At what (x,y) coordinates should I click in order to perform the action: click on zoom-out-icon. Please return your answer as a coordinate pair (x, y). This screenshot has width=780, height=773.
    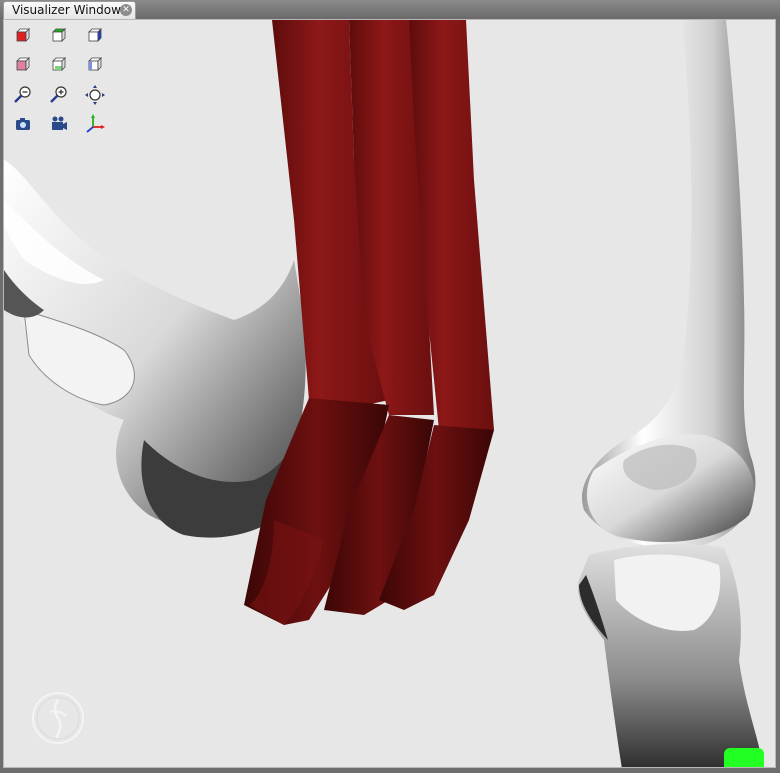
    Looking at the image, I should click on (22, 94).